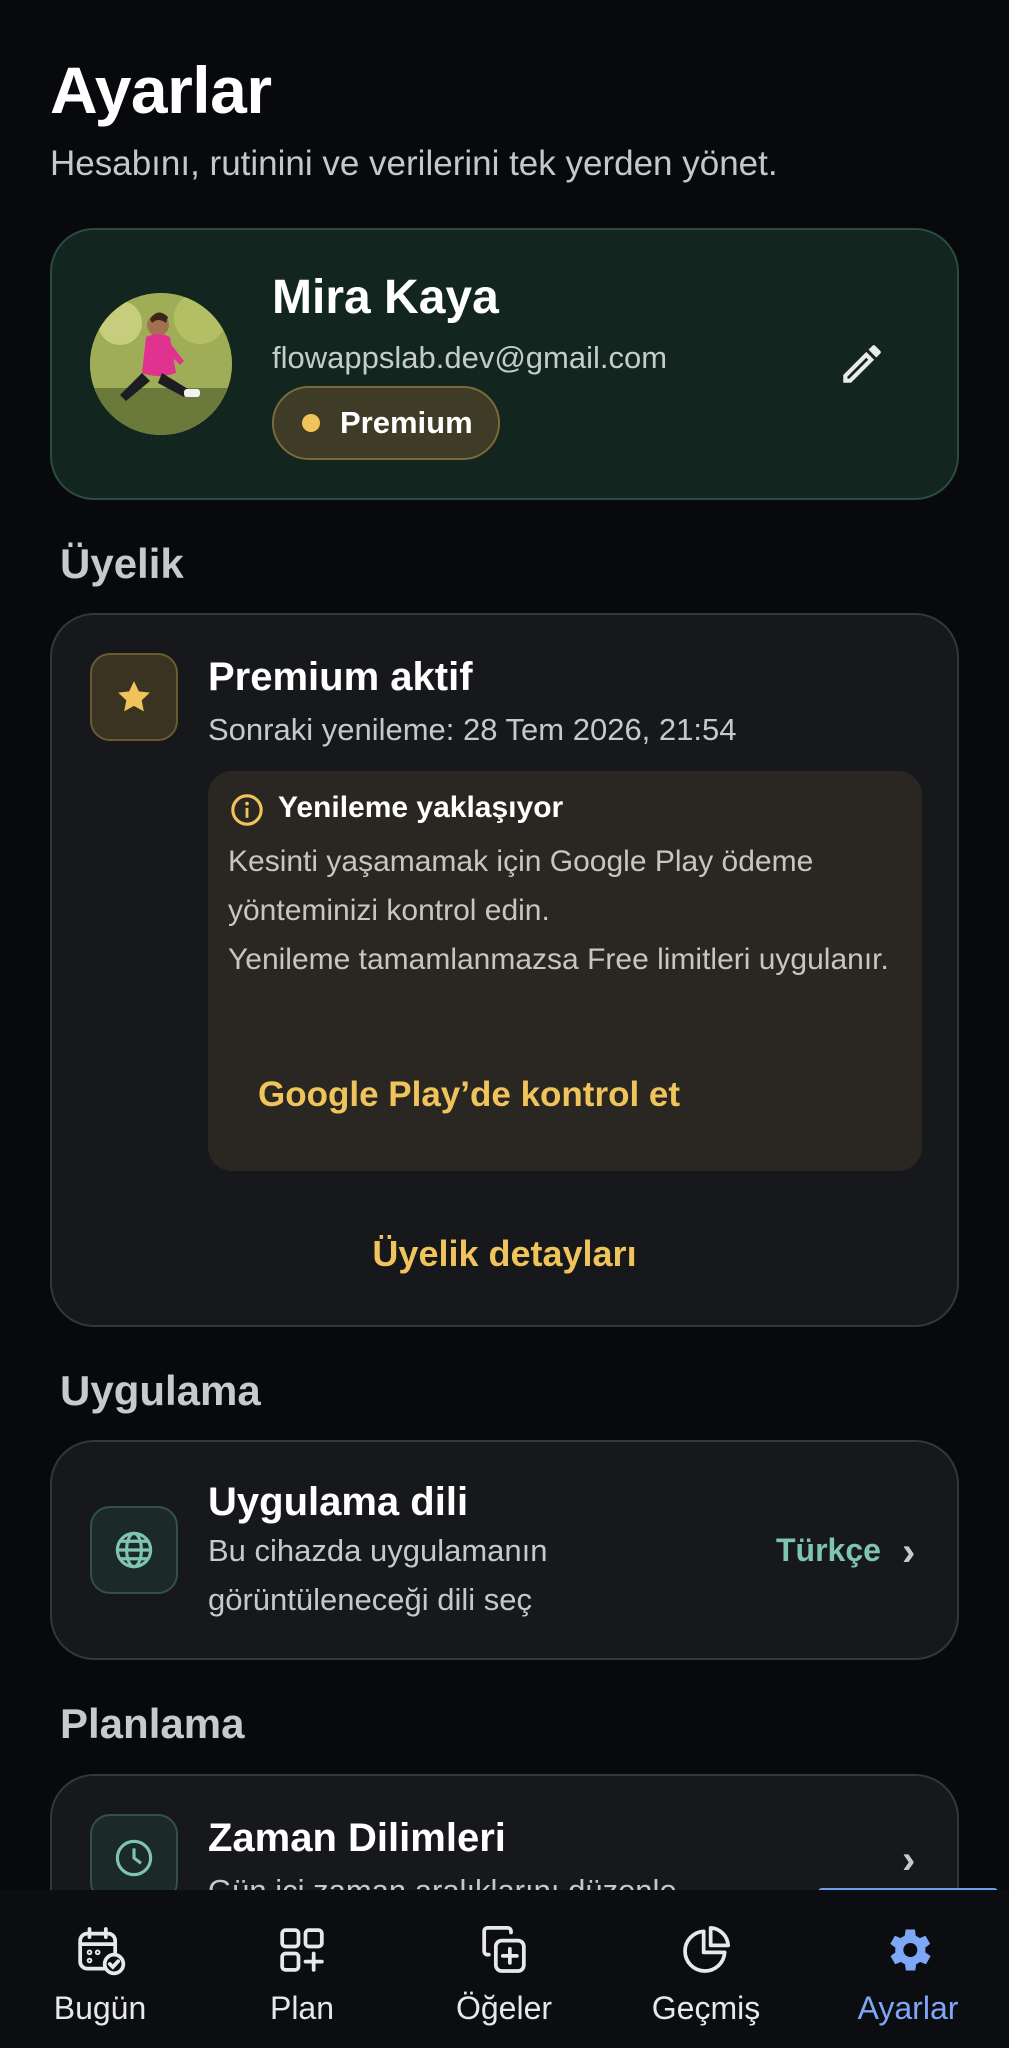 Image resolution: width=1009 pixels, height=2048 pixels. What do you see at coordinates (311, 423) in the screenshot?
I see `premium-dot-icon` at bounding box center [311, 423].